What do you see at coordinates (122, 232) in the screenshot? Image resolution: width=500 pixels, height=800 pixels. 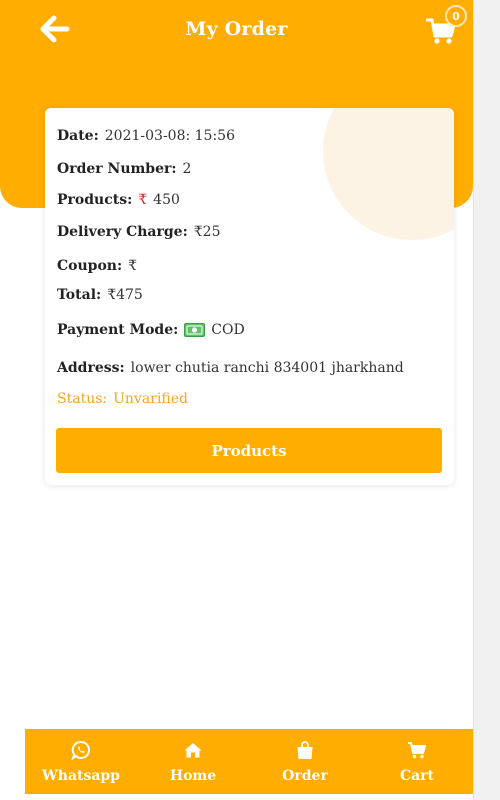 I see `delivery-charge-label: Delivery Charge:` at bounding box center [122, 232].